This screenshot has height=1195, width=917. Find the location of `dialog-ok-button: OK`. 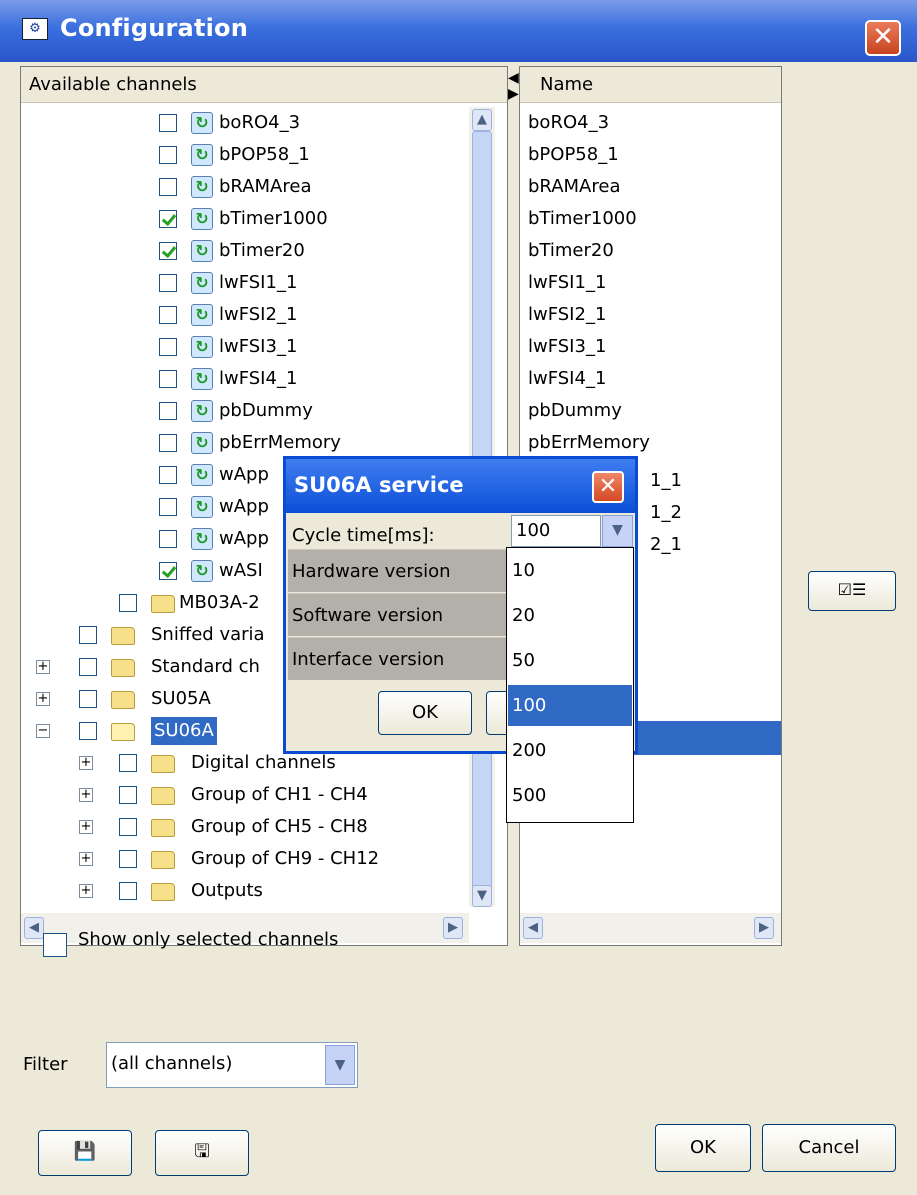

dialog-ok-button: OK is located at coordinates (425, 713).